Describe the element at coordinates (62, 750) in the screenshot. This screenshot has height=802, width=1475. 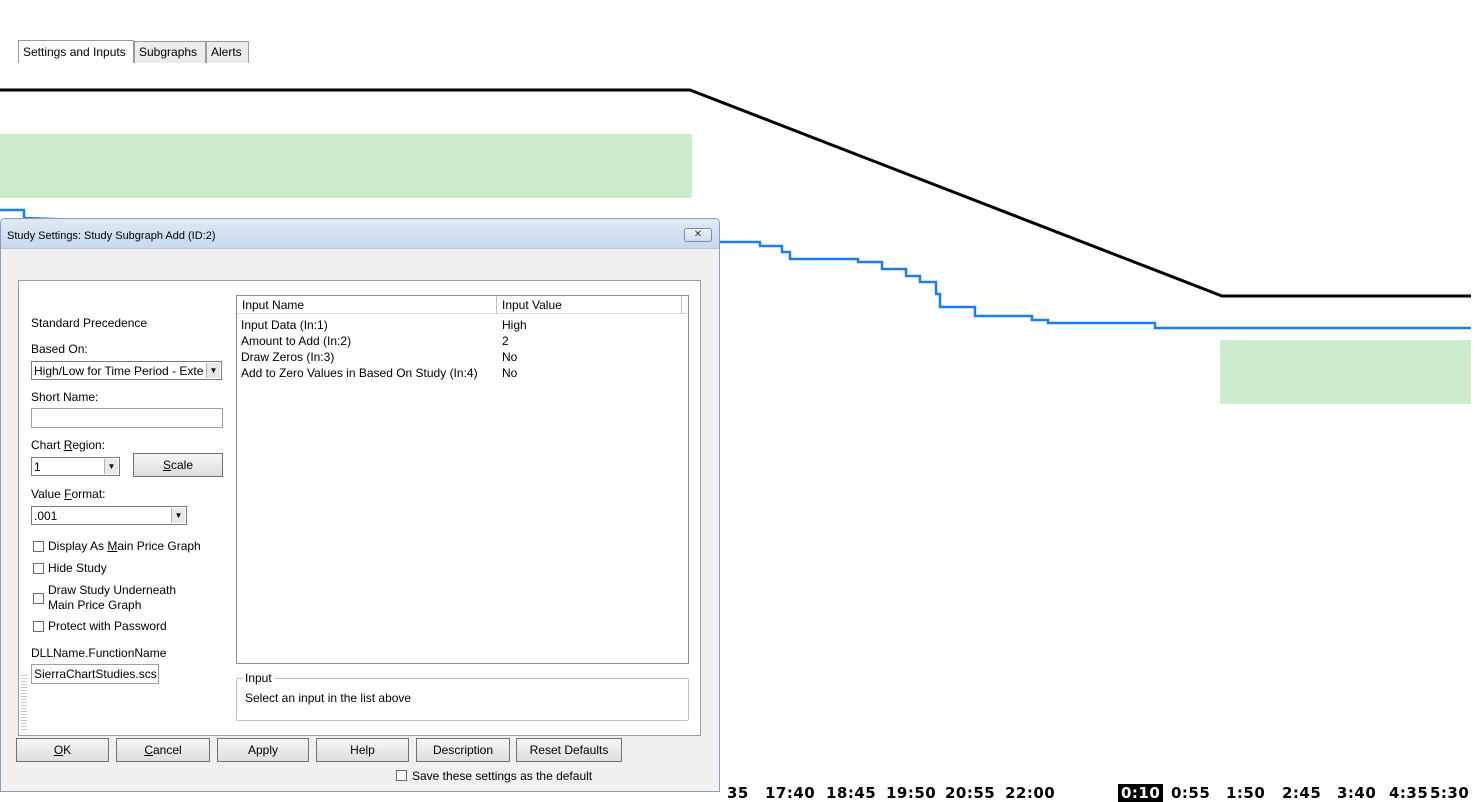
I see `ok-button: OK` at that location.